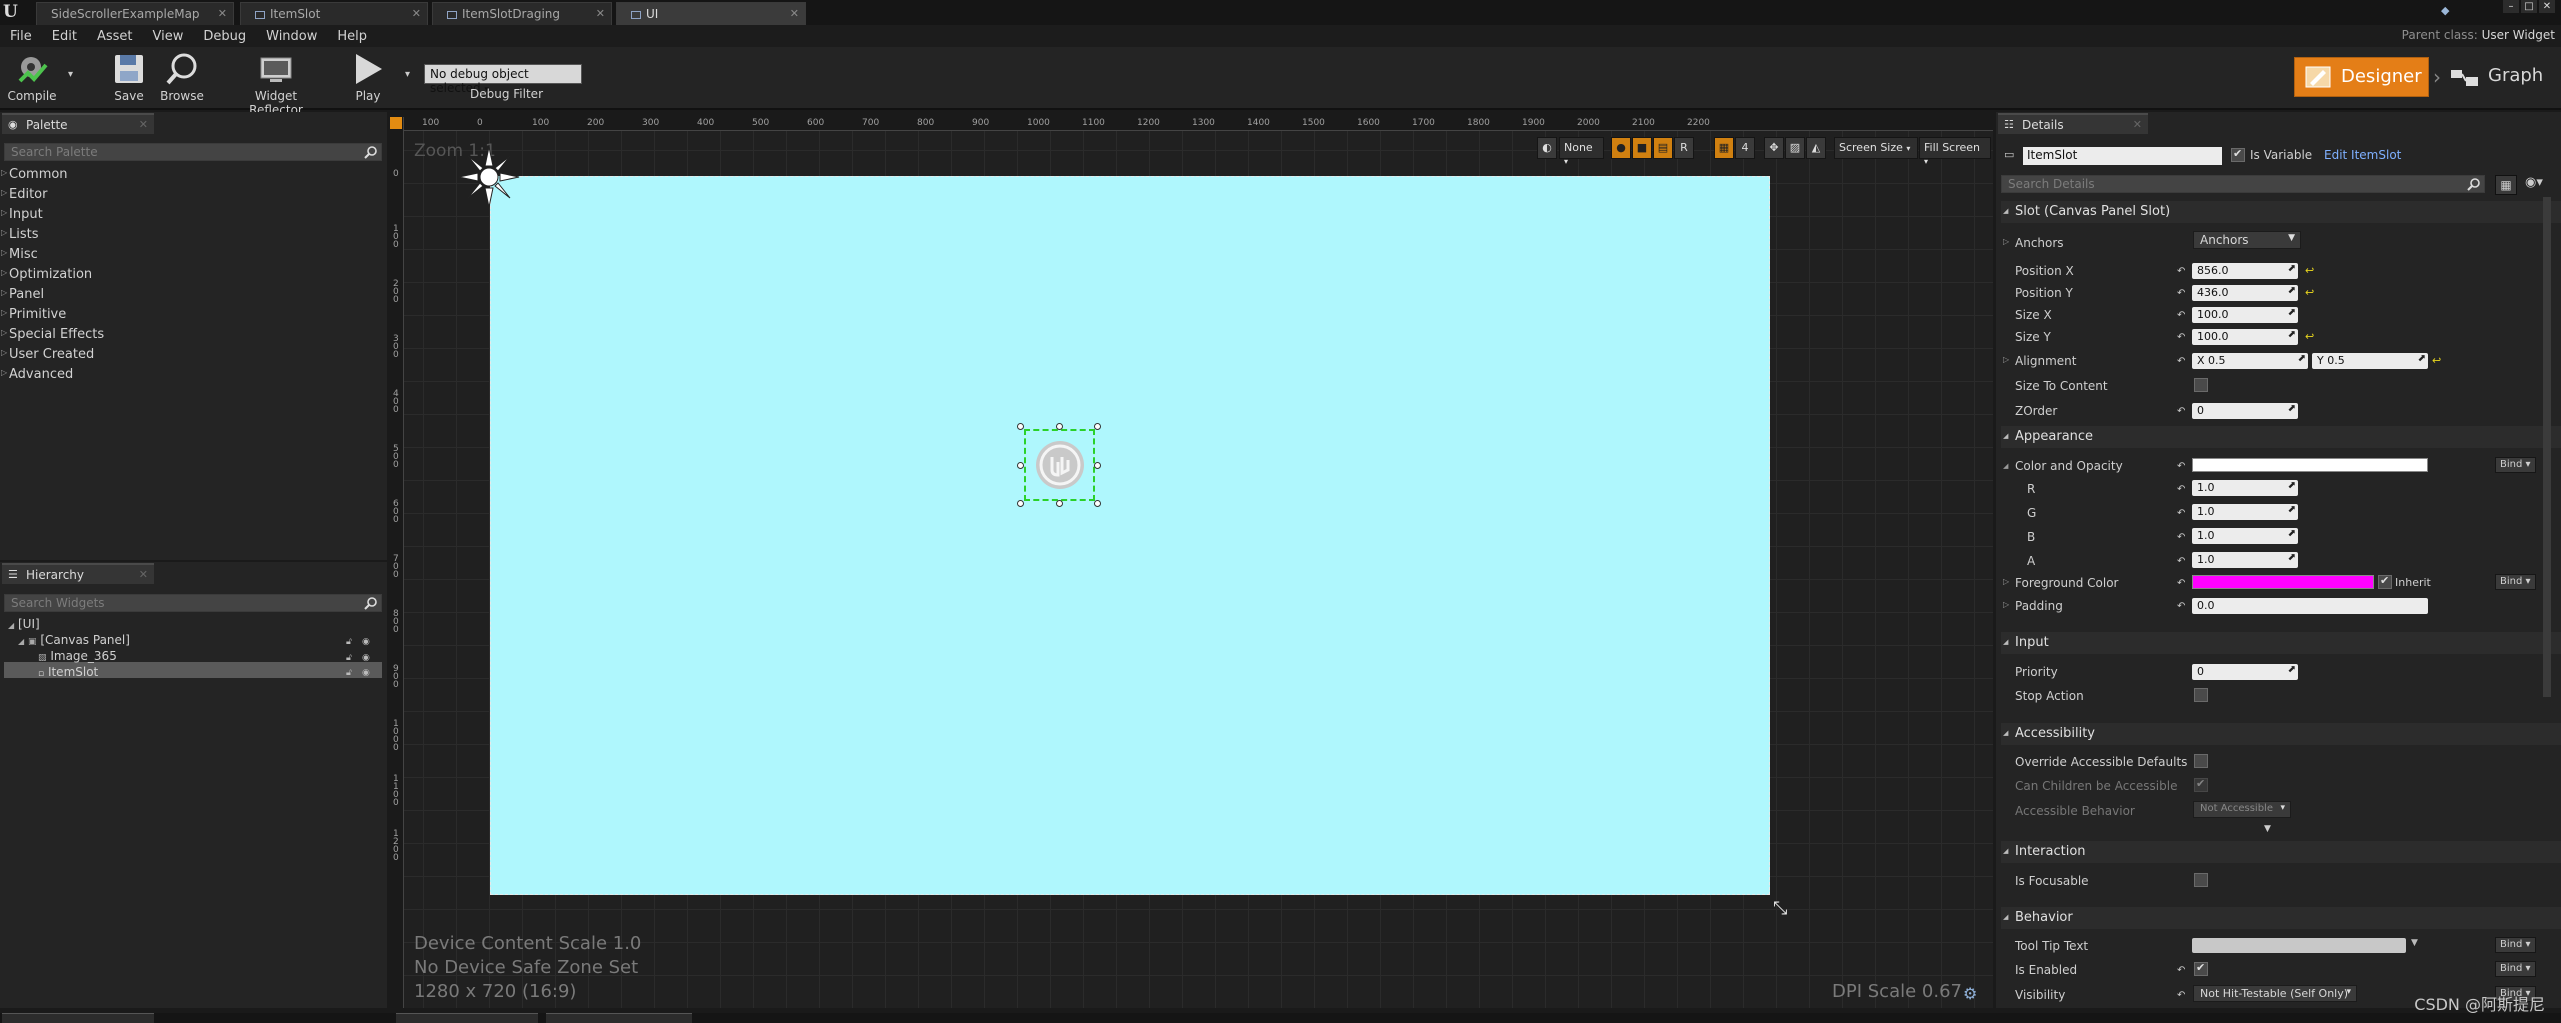  What do you see at coordinates (1059, 503) in the screenshot?
I see `resize-handle-b` at bounding box center [1059, 503].